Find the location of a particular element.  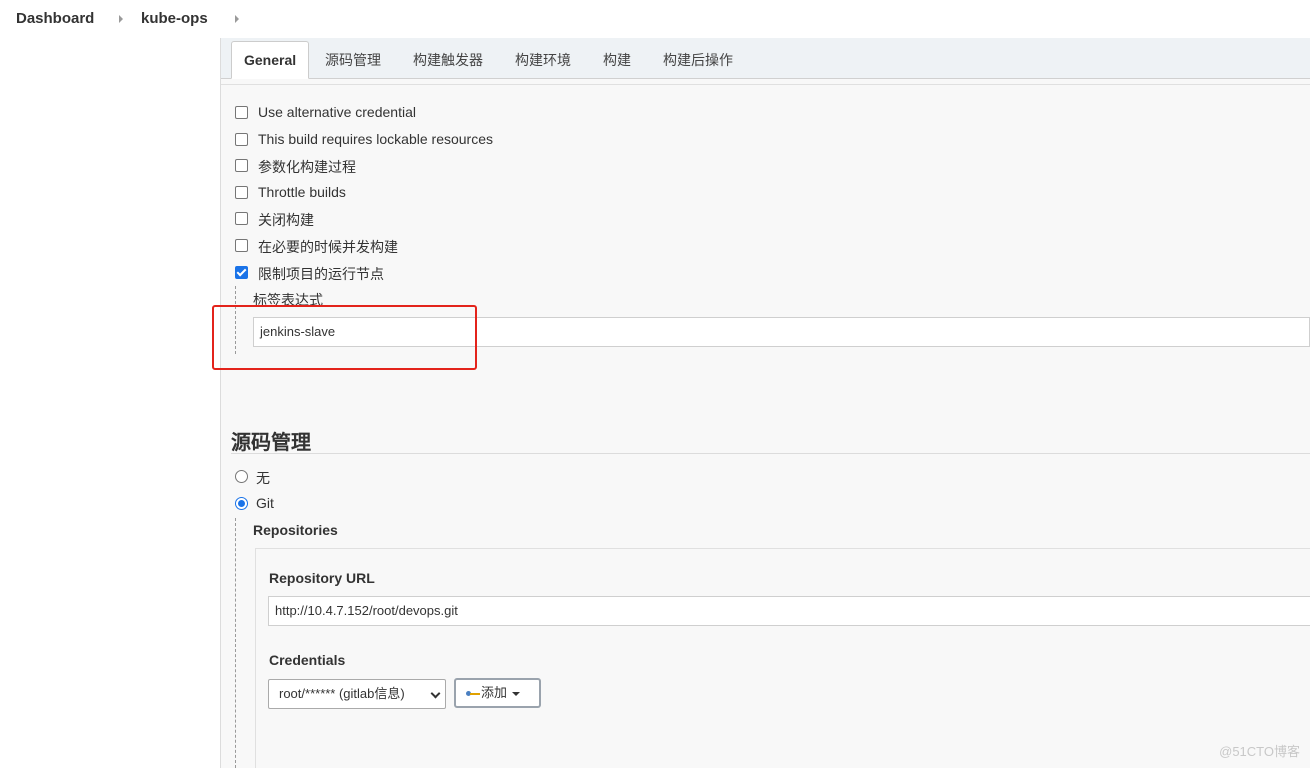

tab-build: 构建 is located at coordinates (617, 60).